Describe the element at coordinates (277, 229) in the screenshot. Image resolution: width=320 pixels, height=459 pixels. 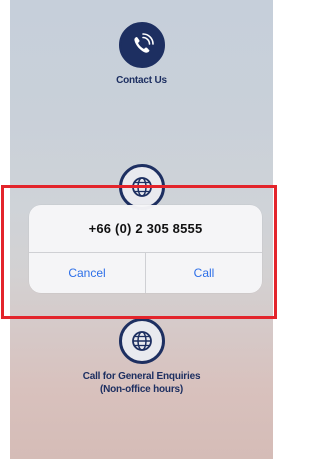
I see `frame-edge` at that location.